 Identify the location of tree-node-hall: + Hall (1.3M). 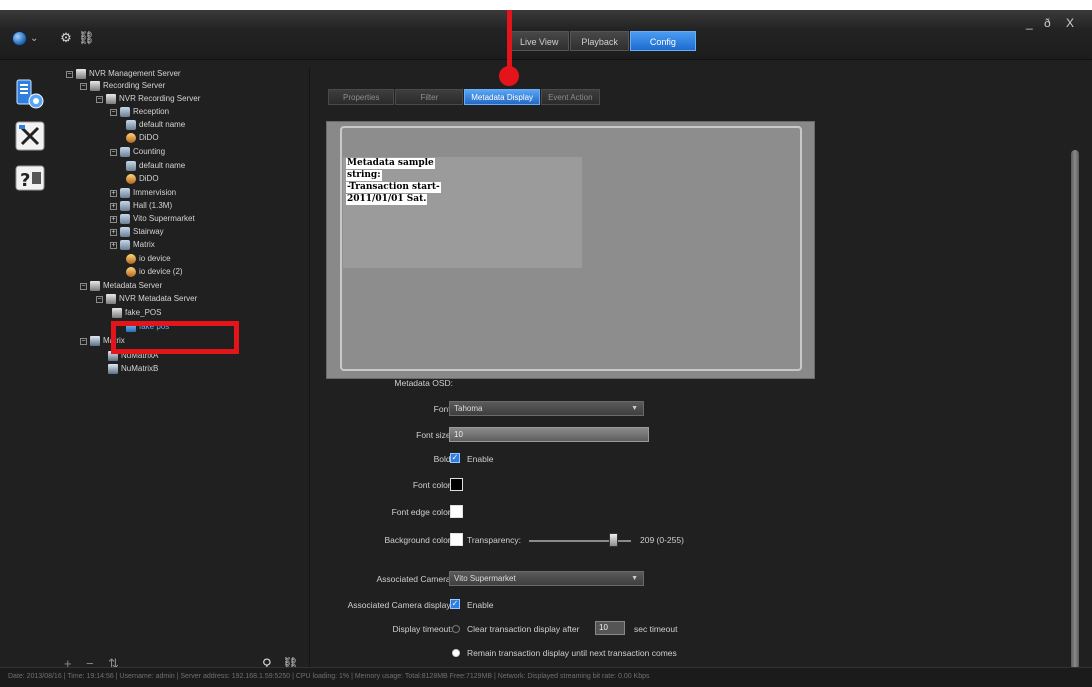
(141, 206).